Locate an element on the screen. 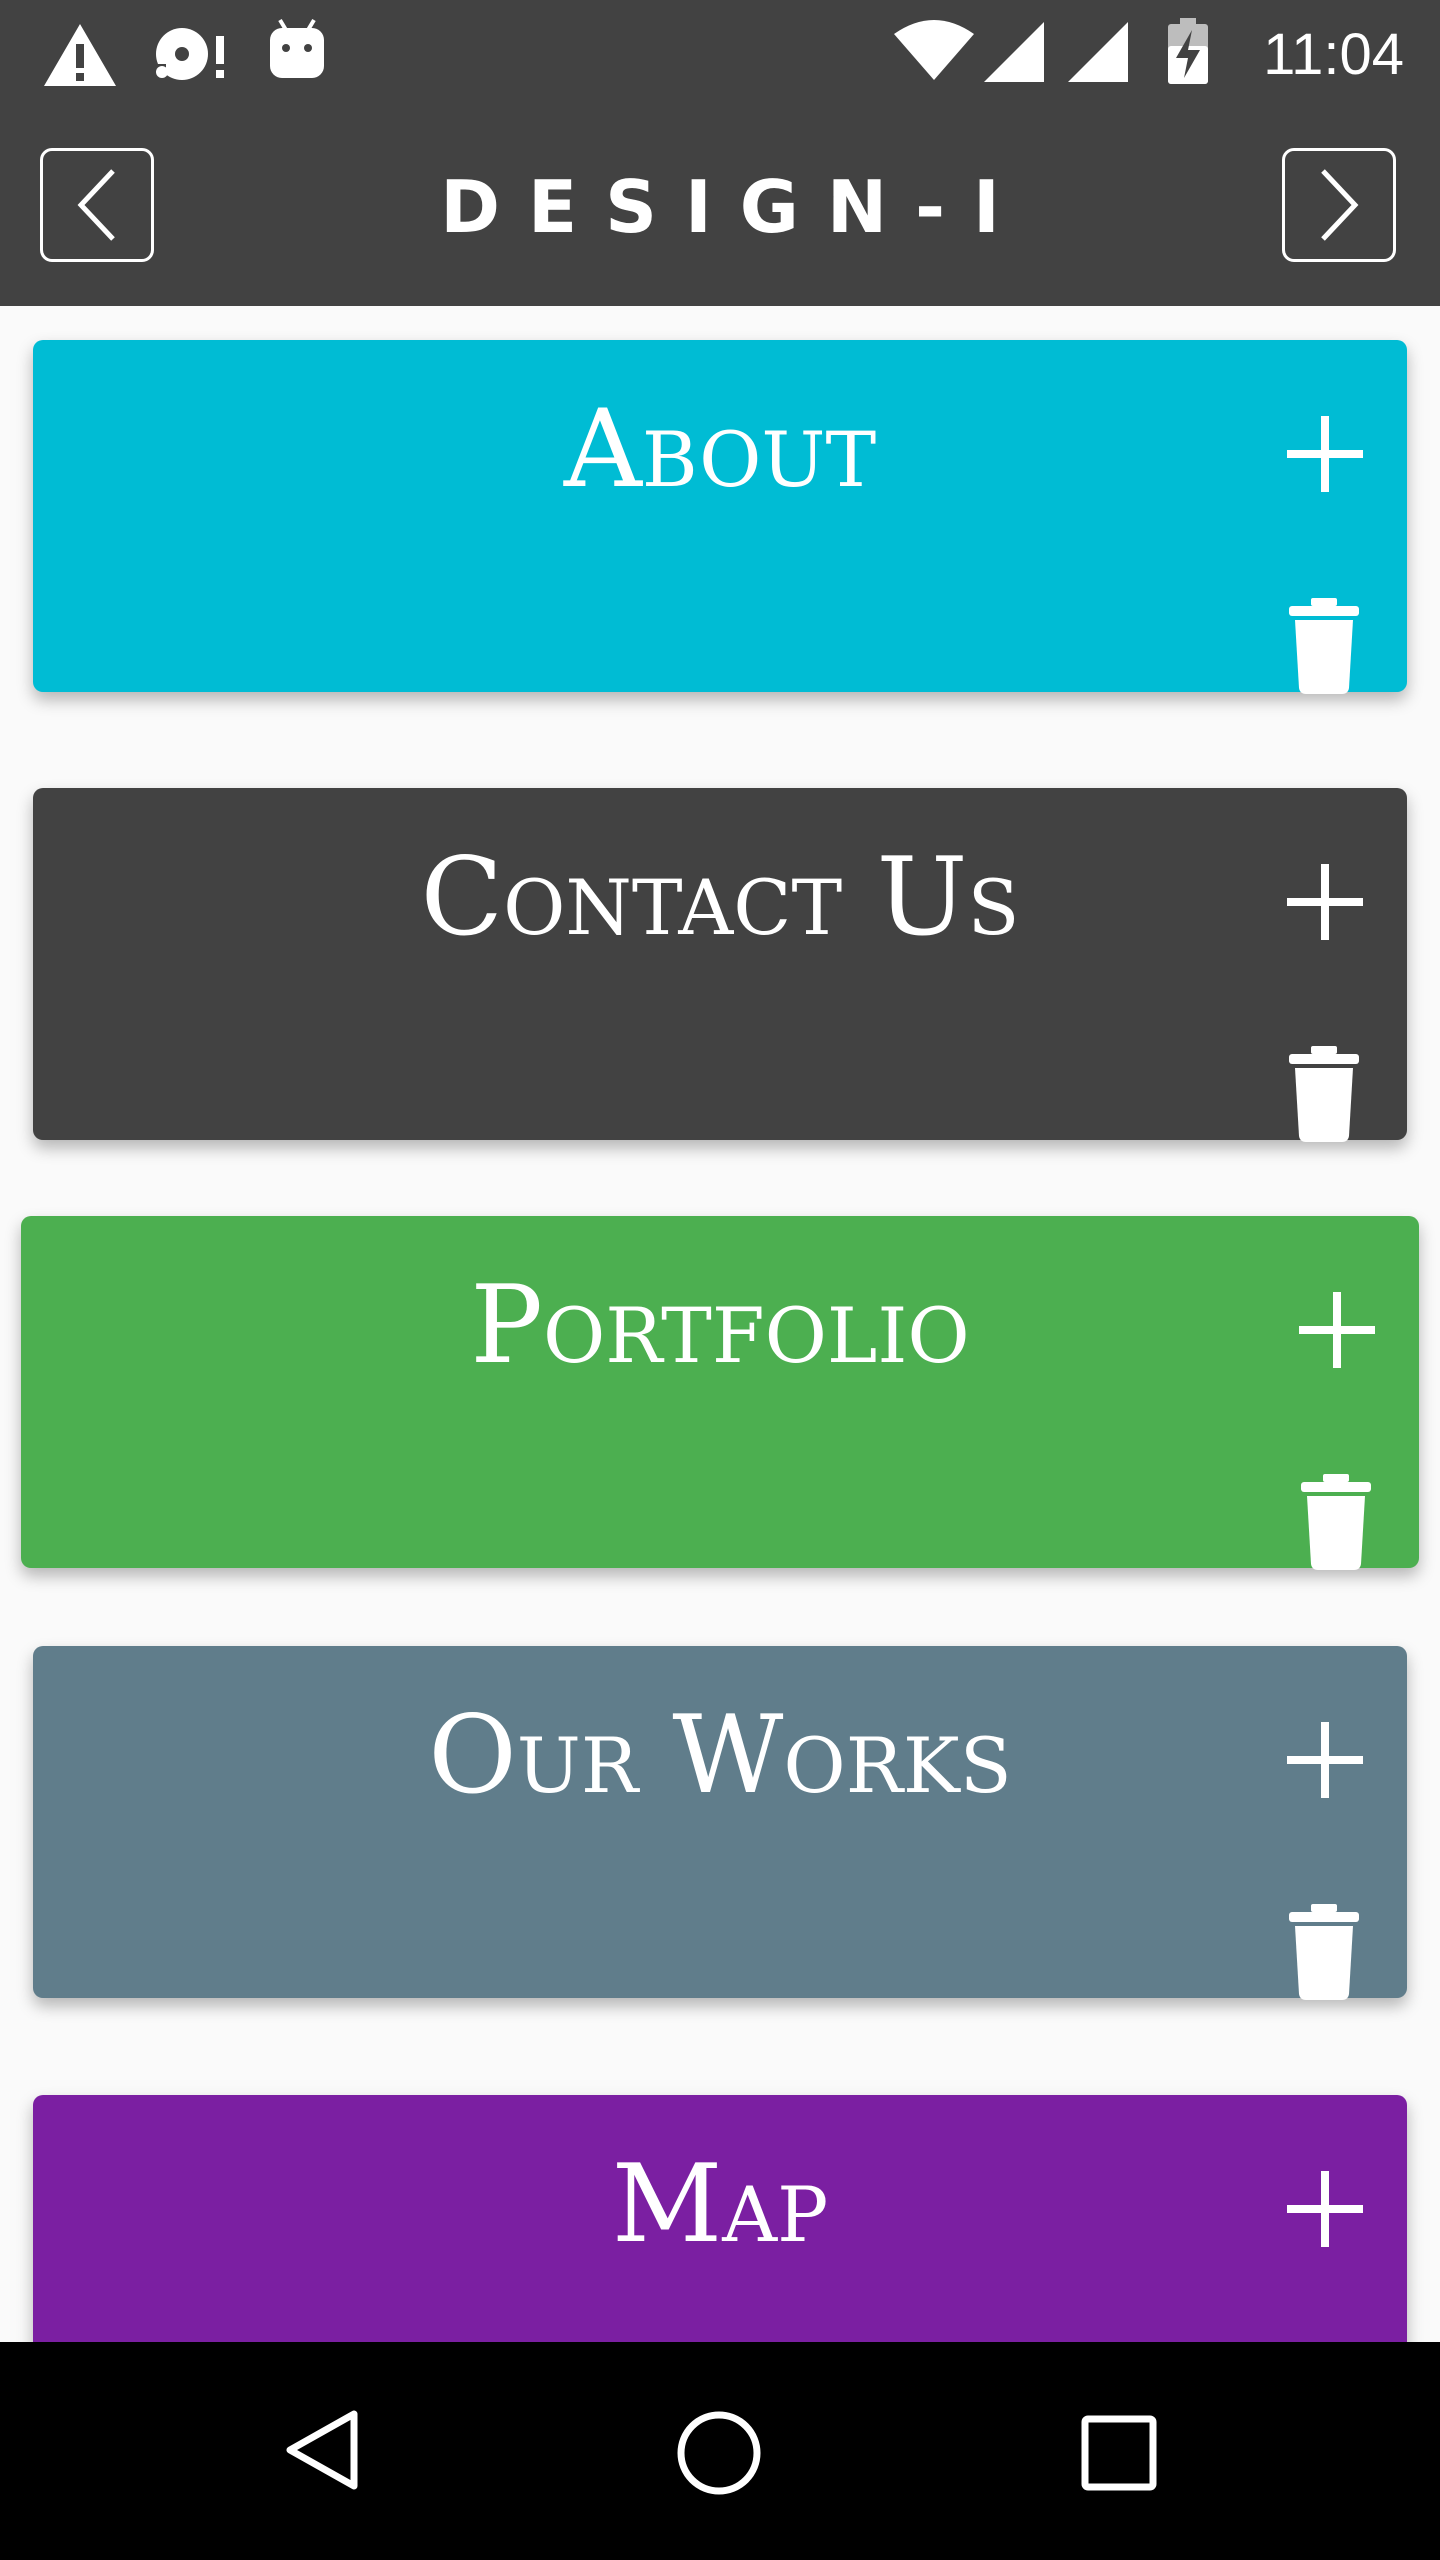 Image resolution: width=1440 pixels, height=2560 pixels. status-time: 11:04 is located at coordinates (1333, 54).